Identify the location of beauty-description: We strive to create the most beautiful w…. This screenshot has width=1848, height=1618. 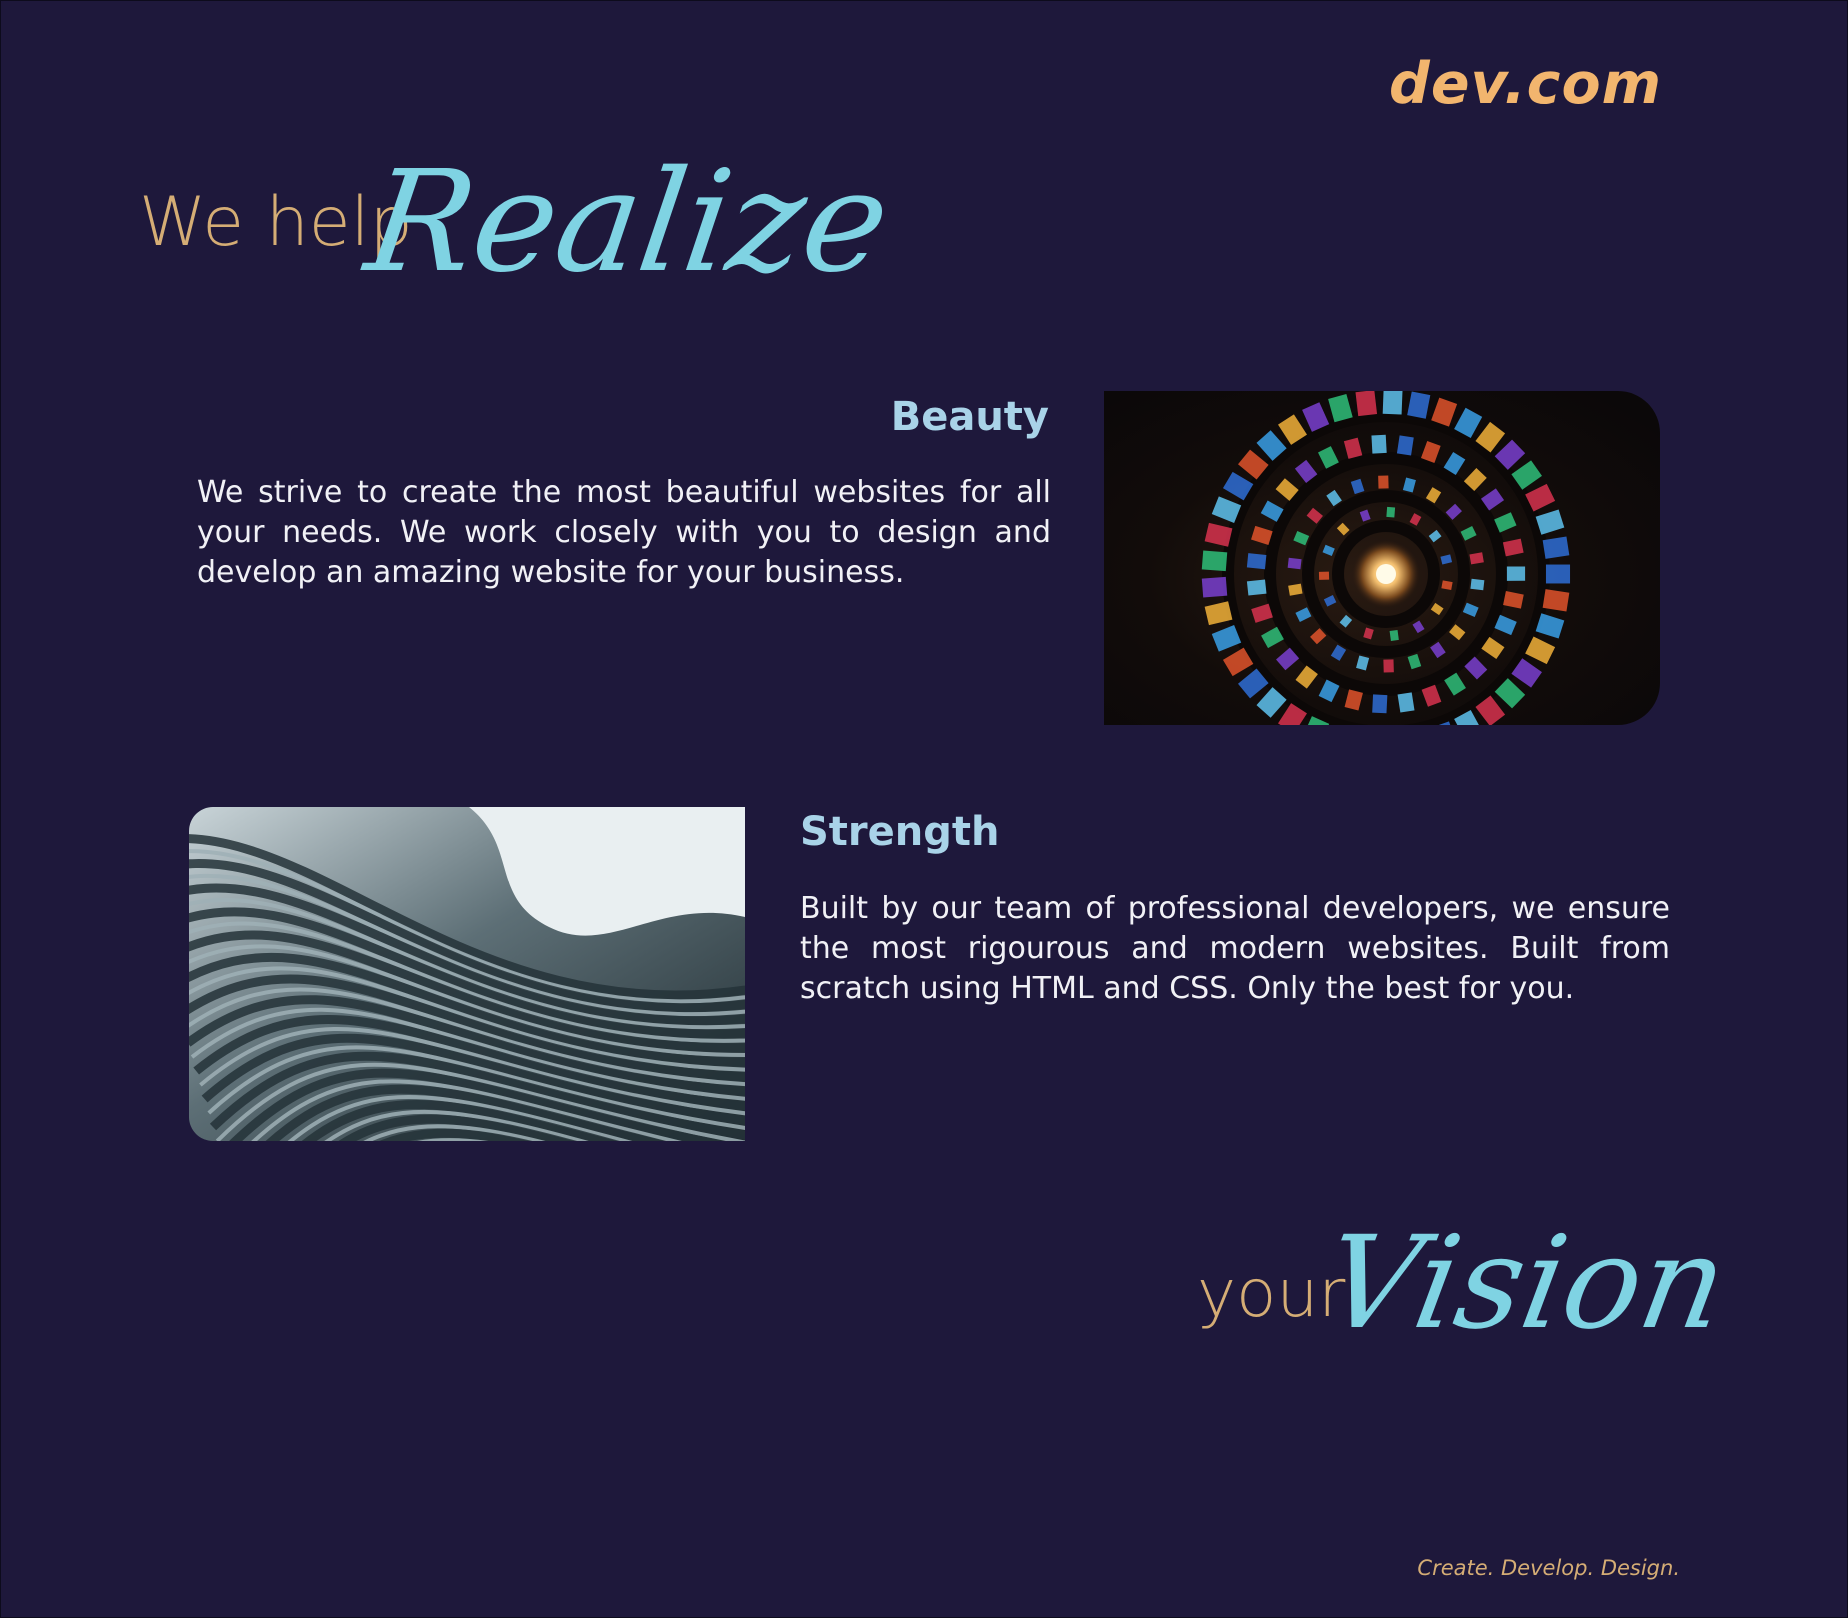
(624, 532).